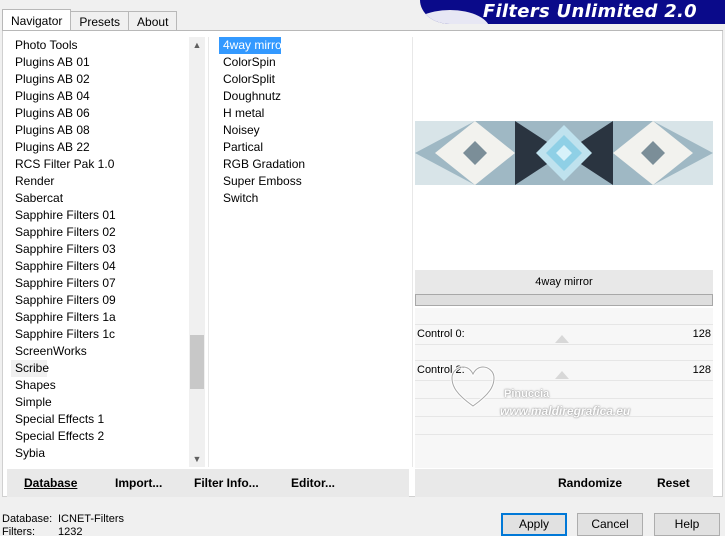  Describe the element at coordinates (314, 113) in the screenshot. I see `filter-item: H metal` at that location.